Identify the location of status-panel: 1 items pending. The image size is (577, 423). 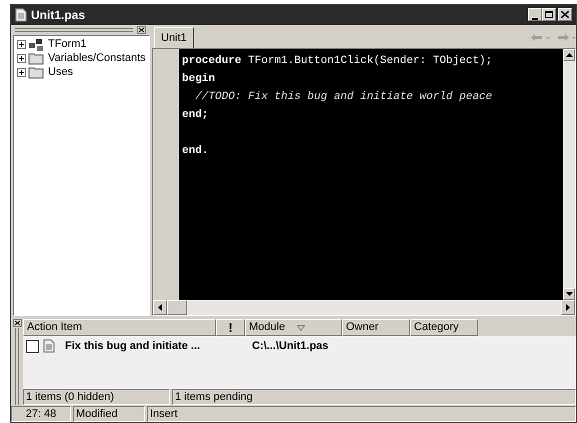
(374, 397).